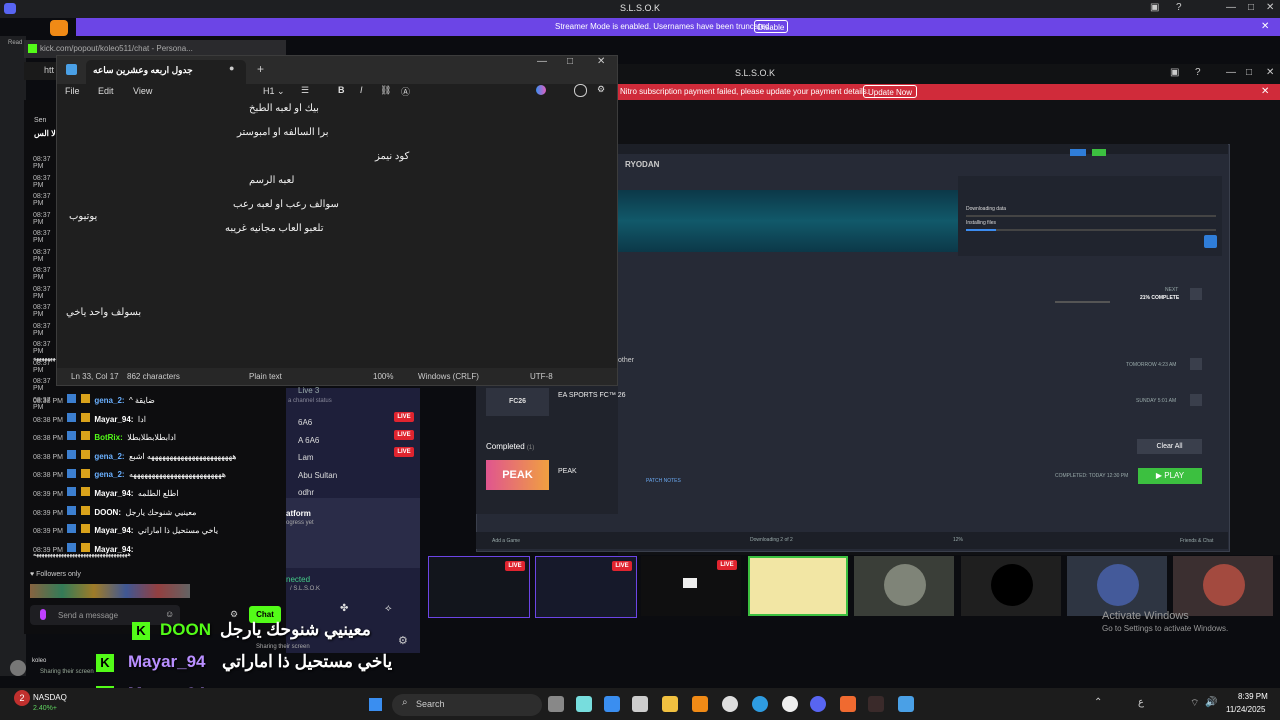 This screenshot has height=720, width=1280. Describe the element at coordinates (1265, 91) in the screenshot. I see `nitro-close-icon: ✕` at that location.